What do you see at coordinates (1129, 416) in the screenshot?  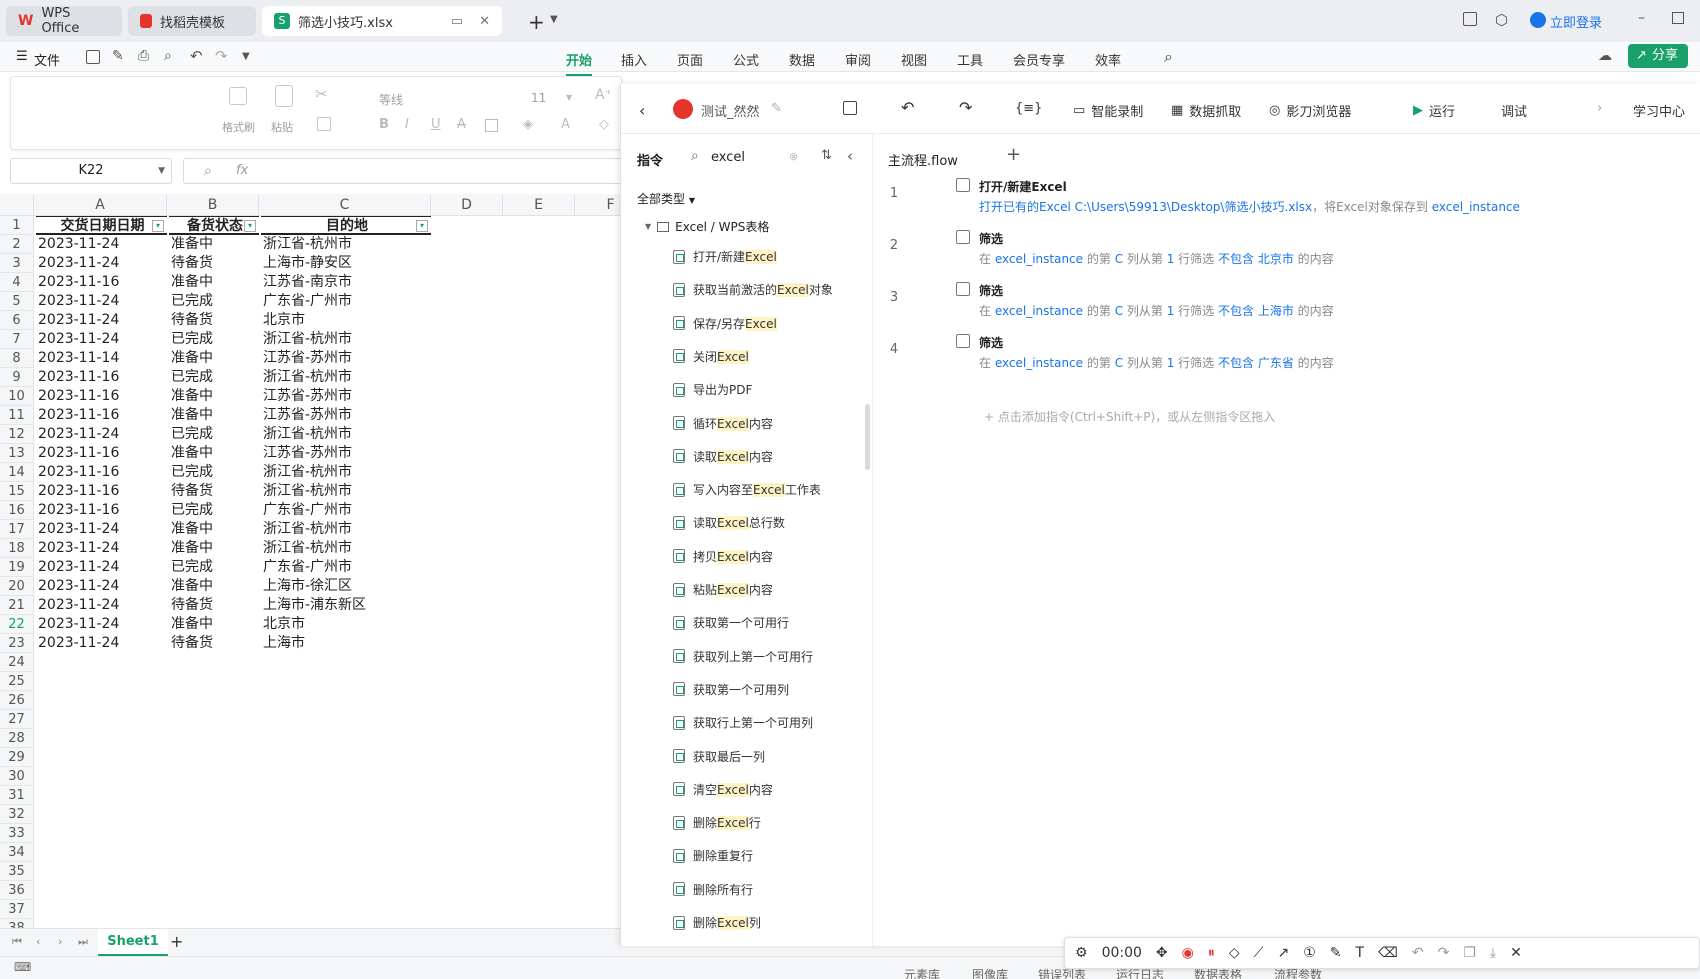 I see `add-command-hint: + 点击添加指令(Ctrl+Shift+P)，或从左侧指令区拖入` at bounding box center [1129, 416].